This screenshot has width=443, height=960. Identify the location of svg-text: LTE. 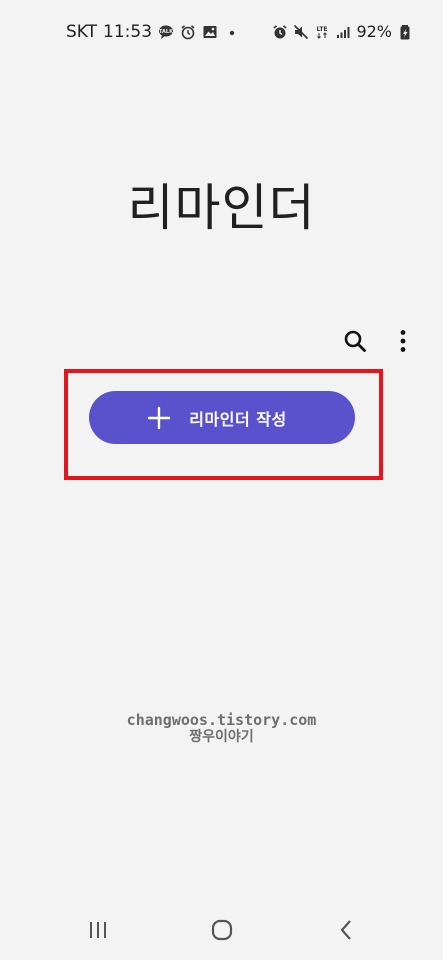
(322, 29).